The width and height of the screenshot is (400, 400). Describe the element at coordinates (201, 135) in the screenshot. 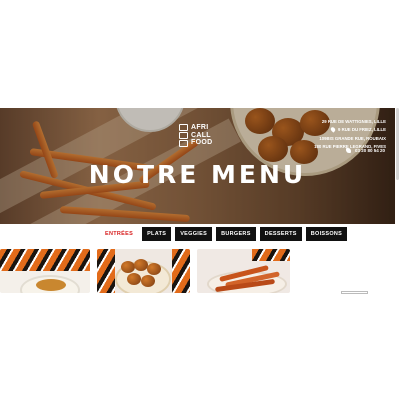

I see `logo-line-2: CALL` at that location.